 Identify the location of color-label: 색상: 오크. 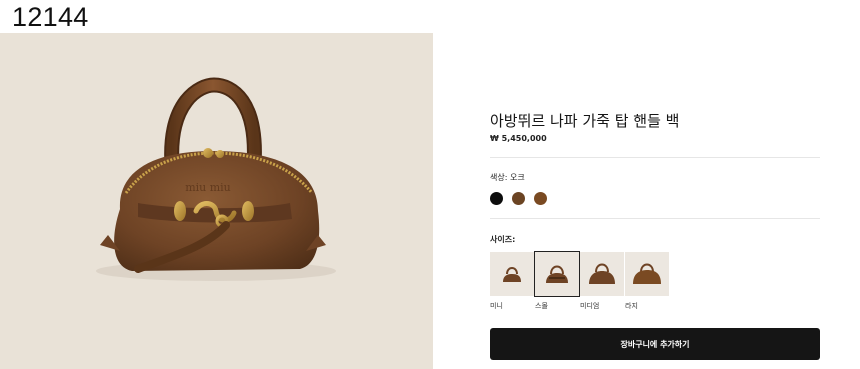
(507, 177).